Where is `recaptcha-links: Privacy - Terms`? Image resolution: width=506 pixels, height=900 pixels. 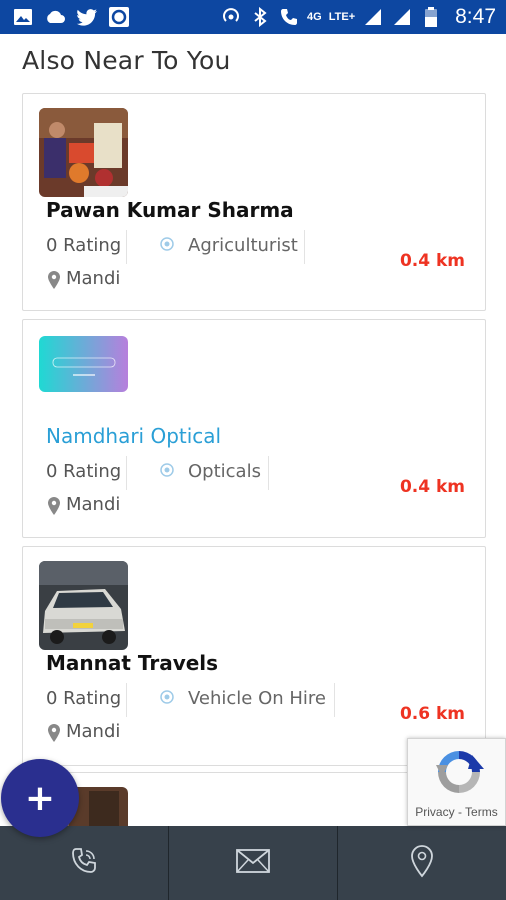 recaptcha-links: Privacy - Terms is located at coordinates (456, 812).